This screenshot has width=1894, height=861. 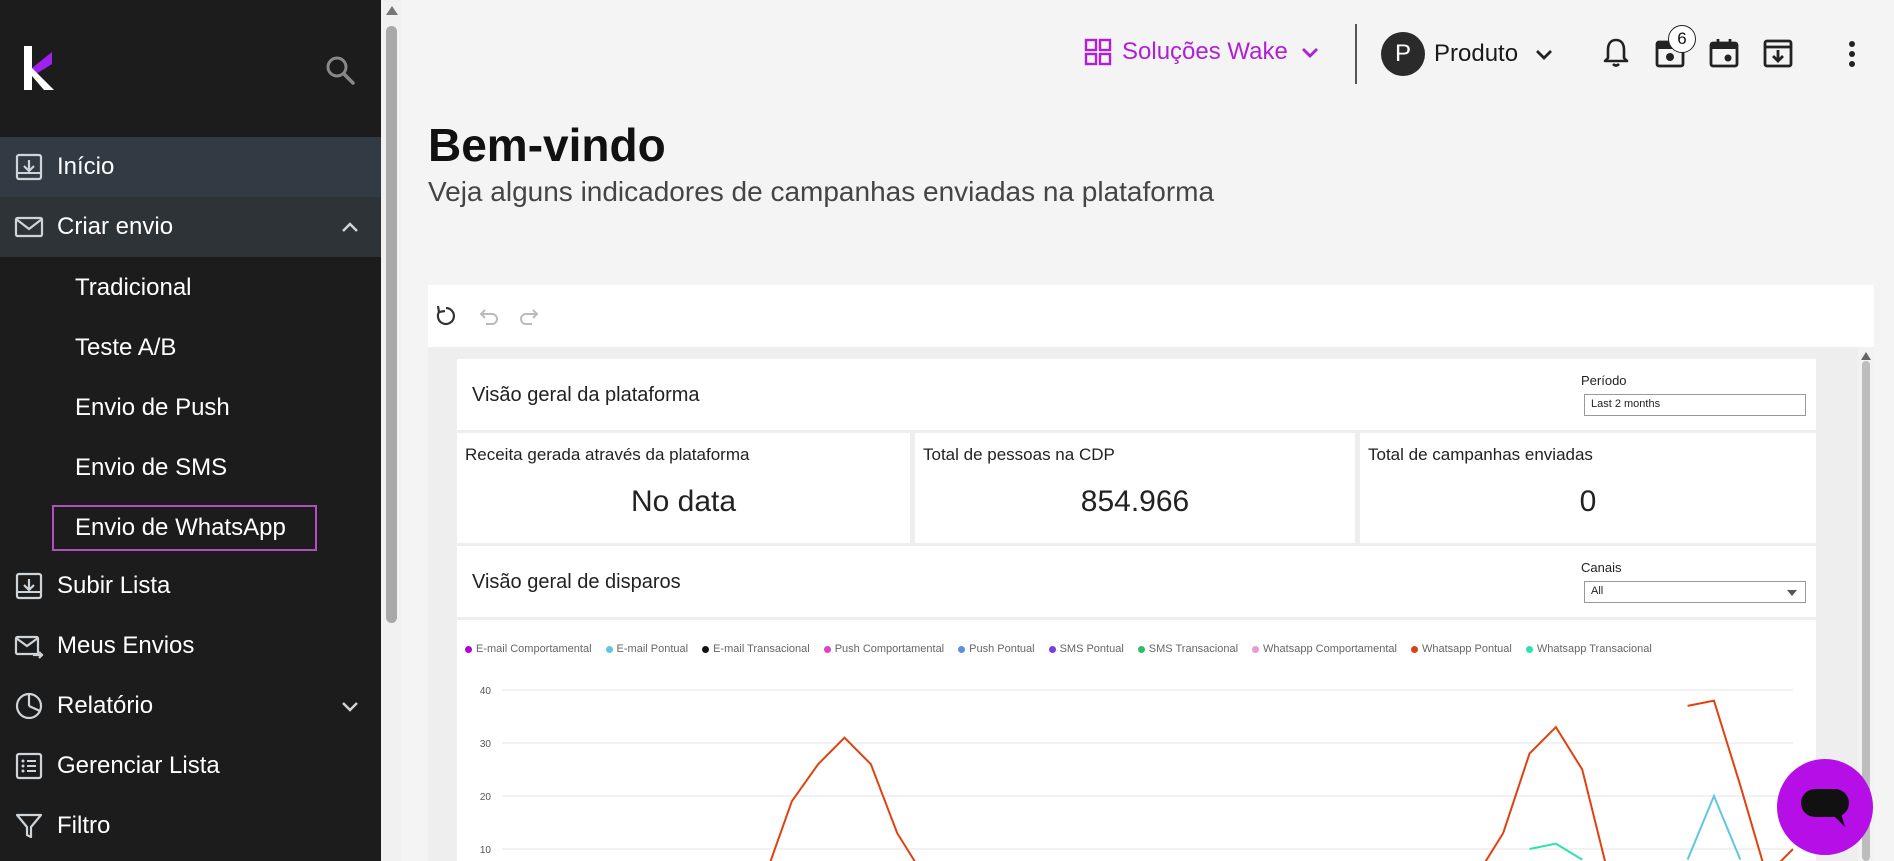 What do you see at coordinates (1616, 53) in the screenshot?
I see `bell-icon` at bounding box center [1616, 53].